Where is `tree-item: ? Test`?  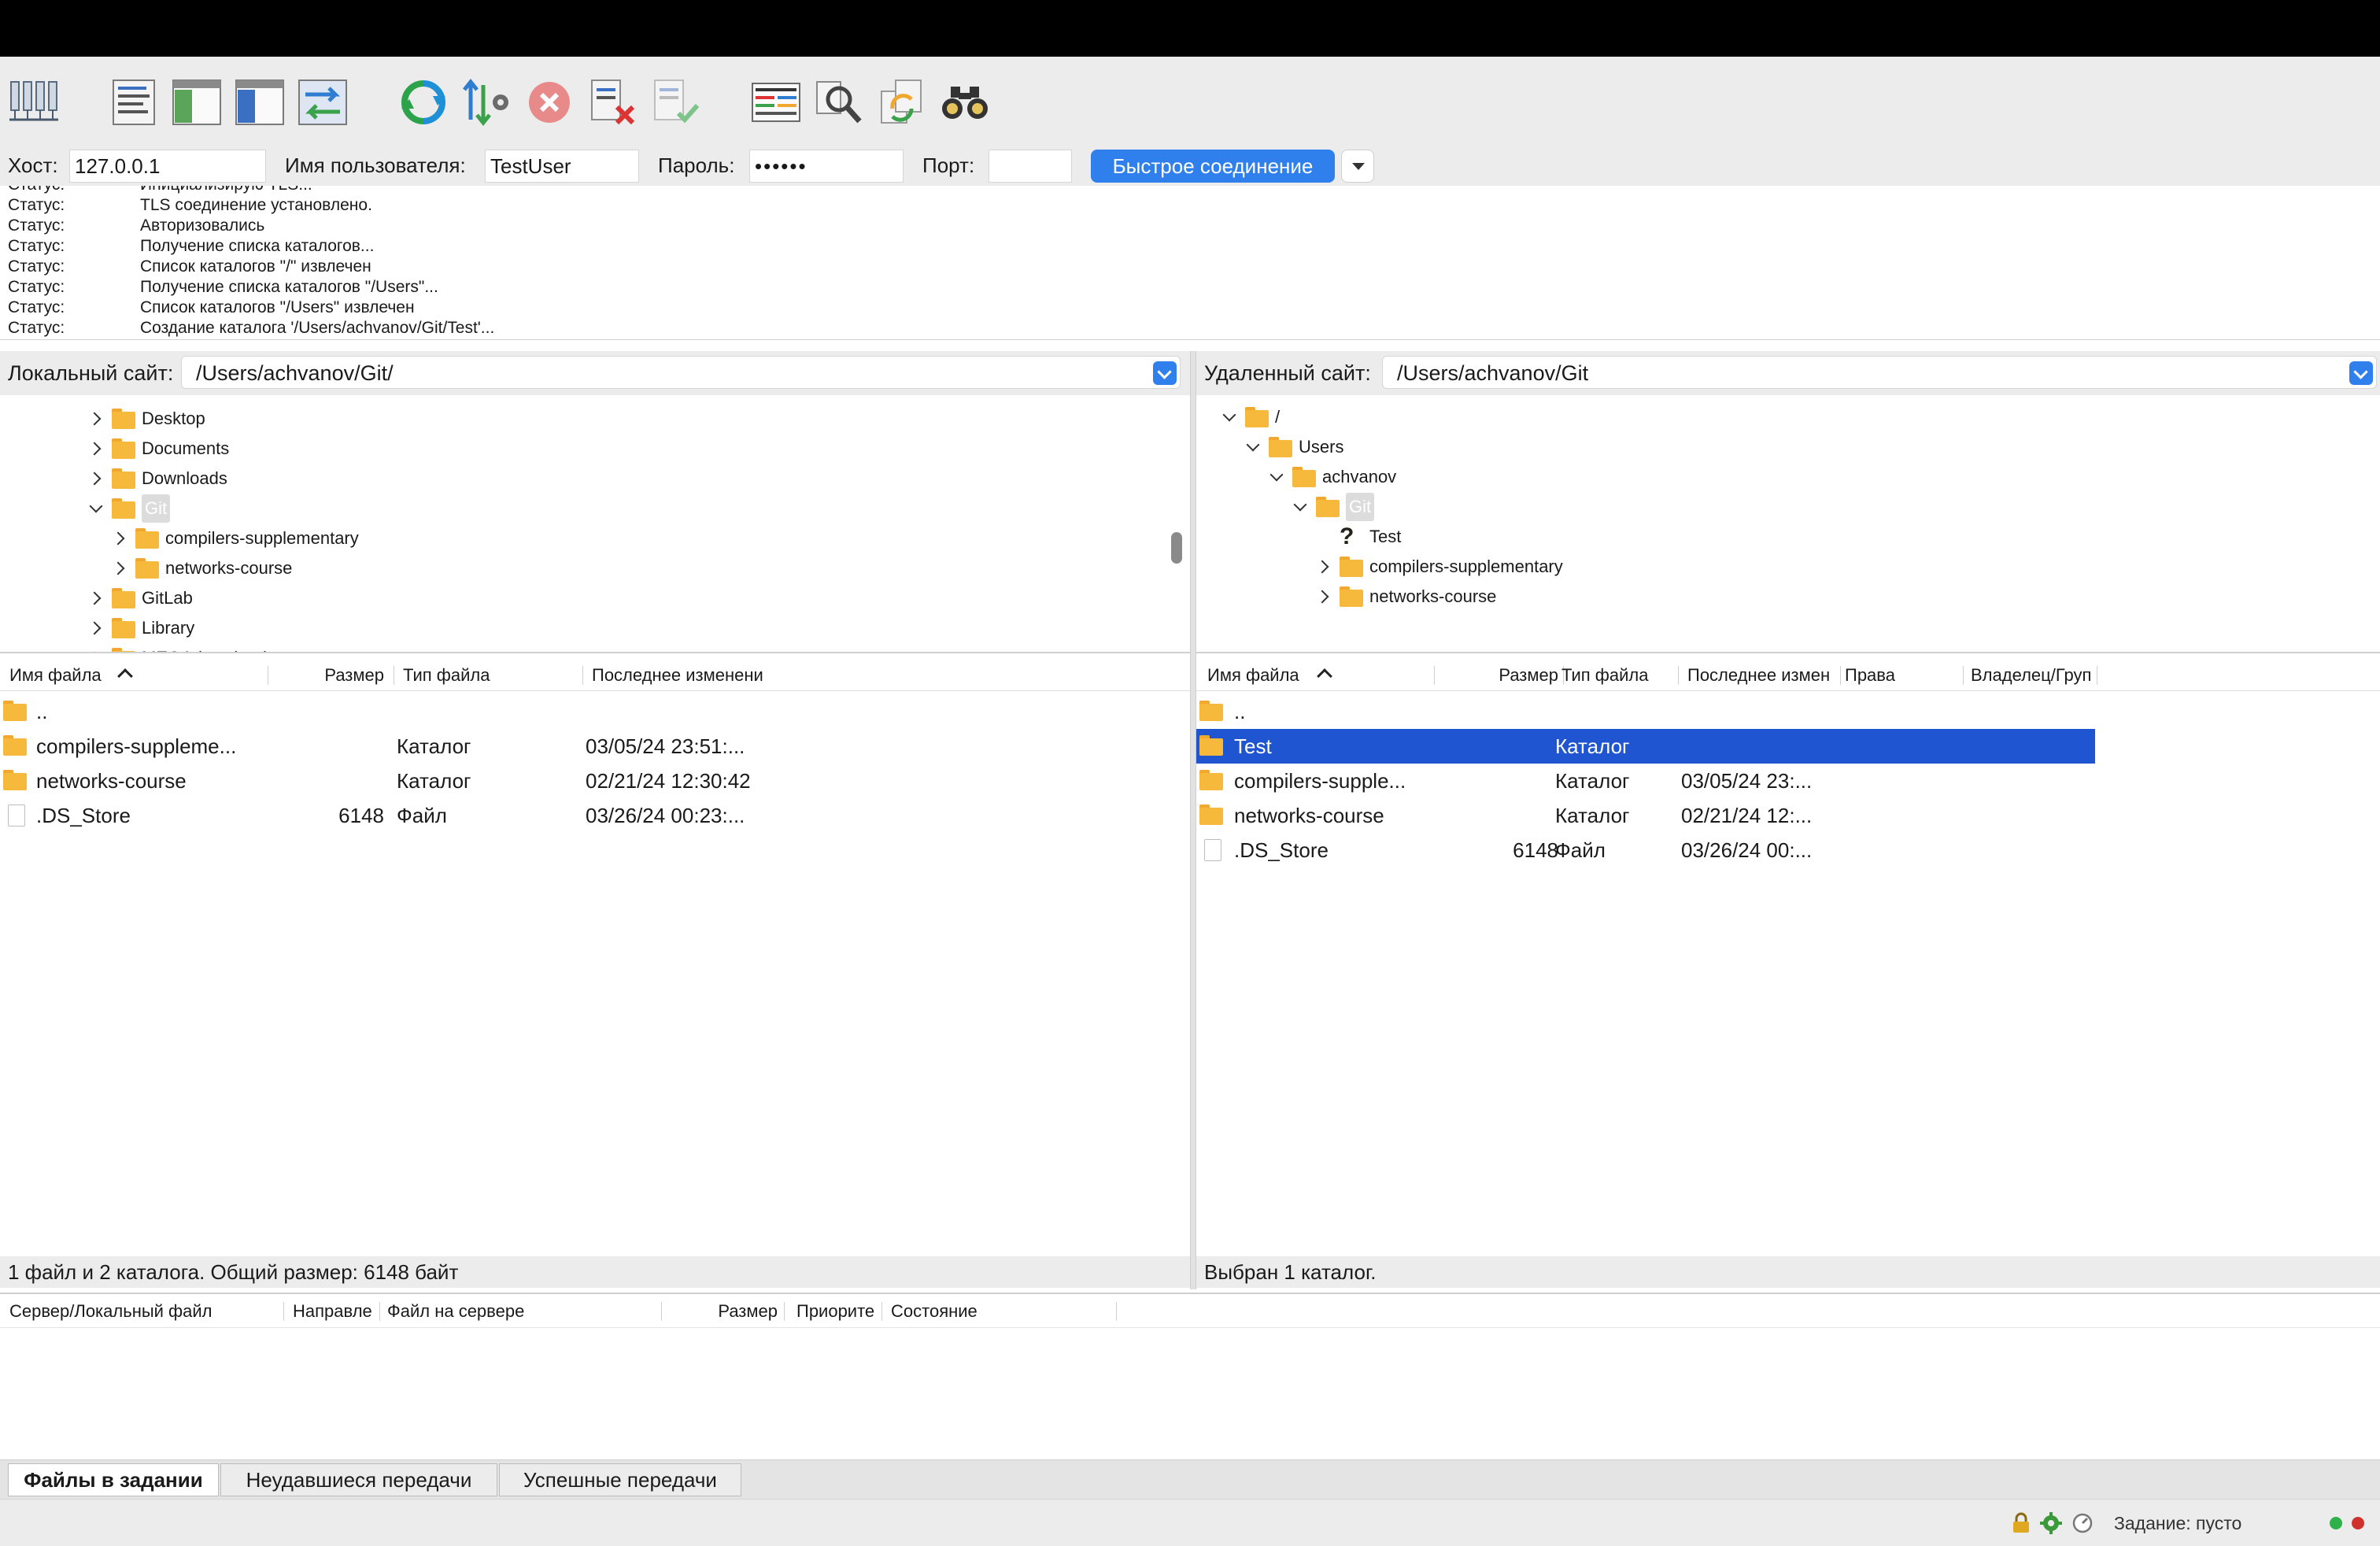 tree-item: ? Test is located at coordinates (1778, 537).